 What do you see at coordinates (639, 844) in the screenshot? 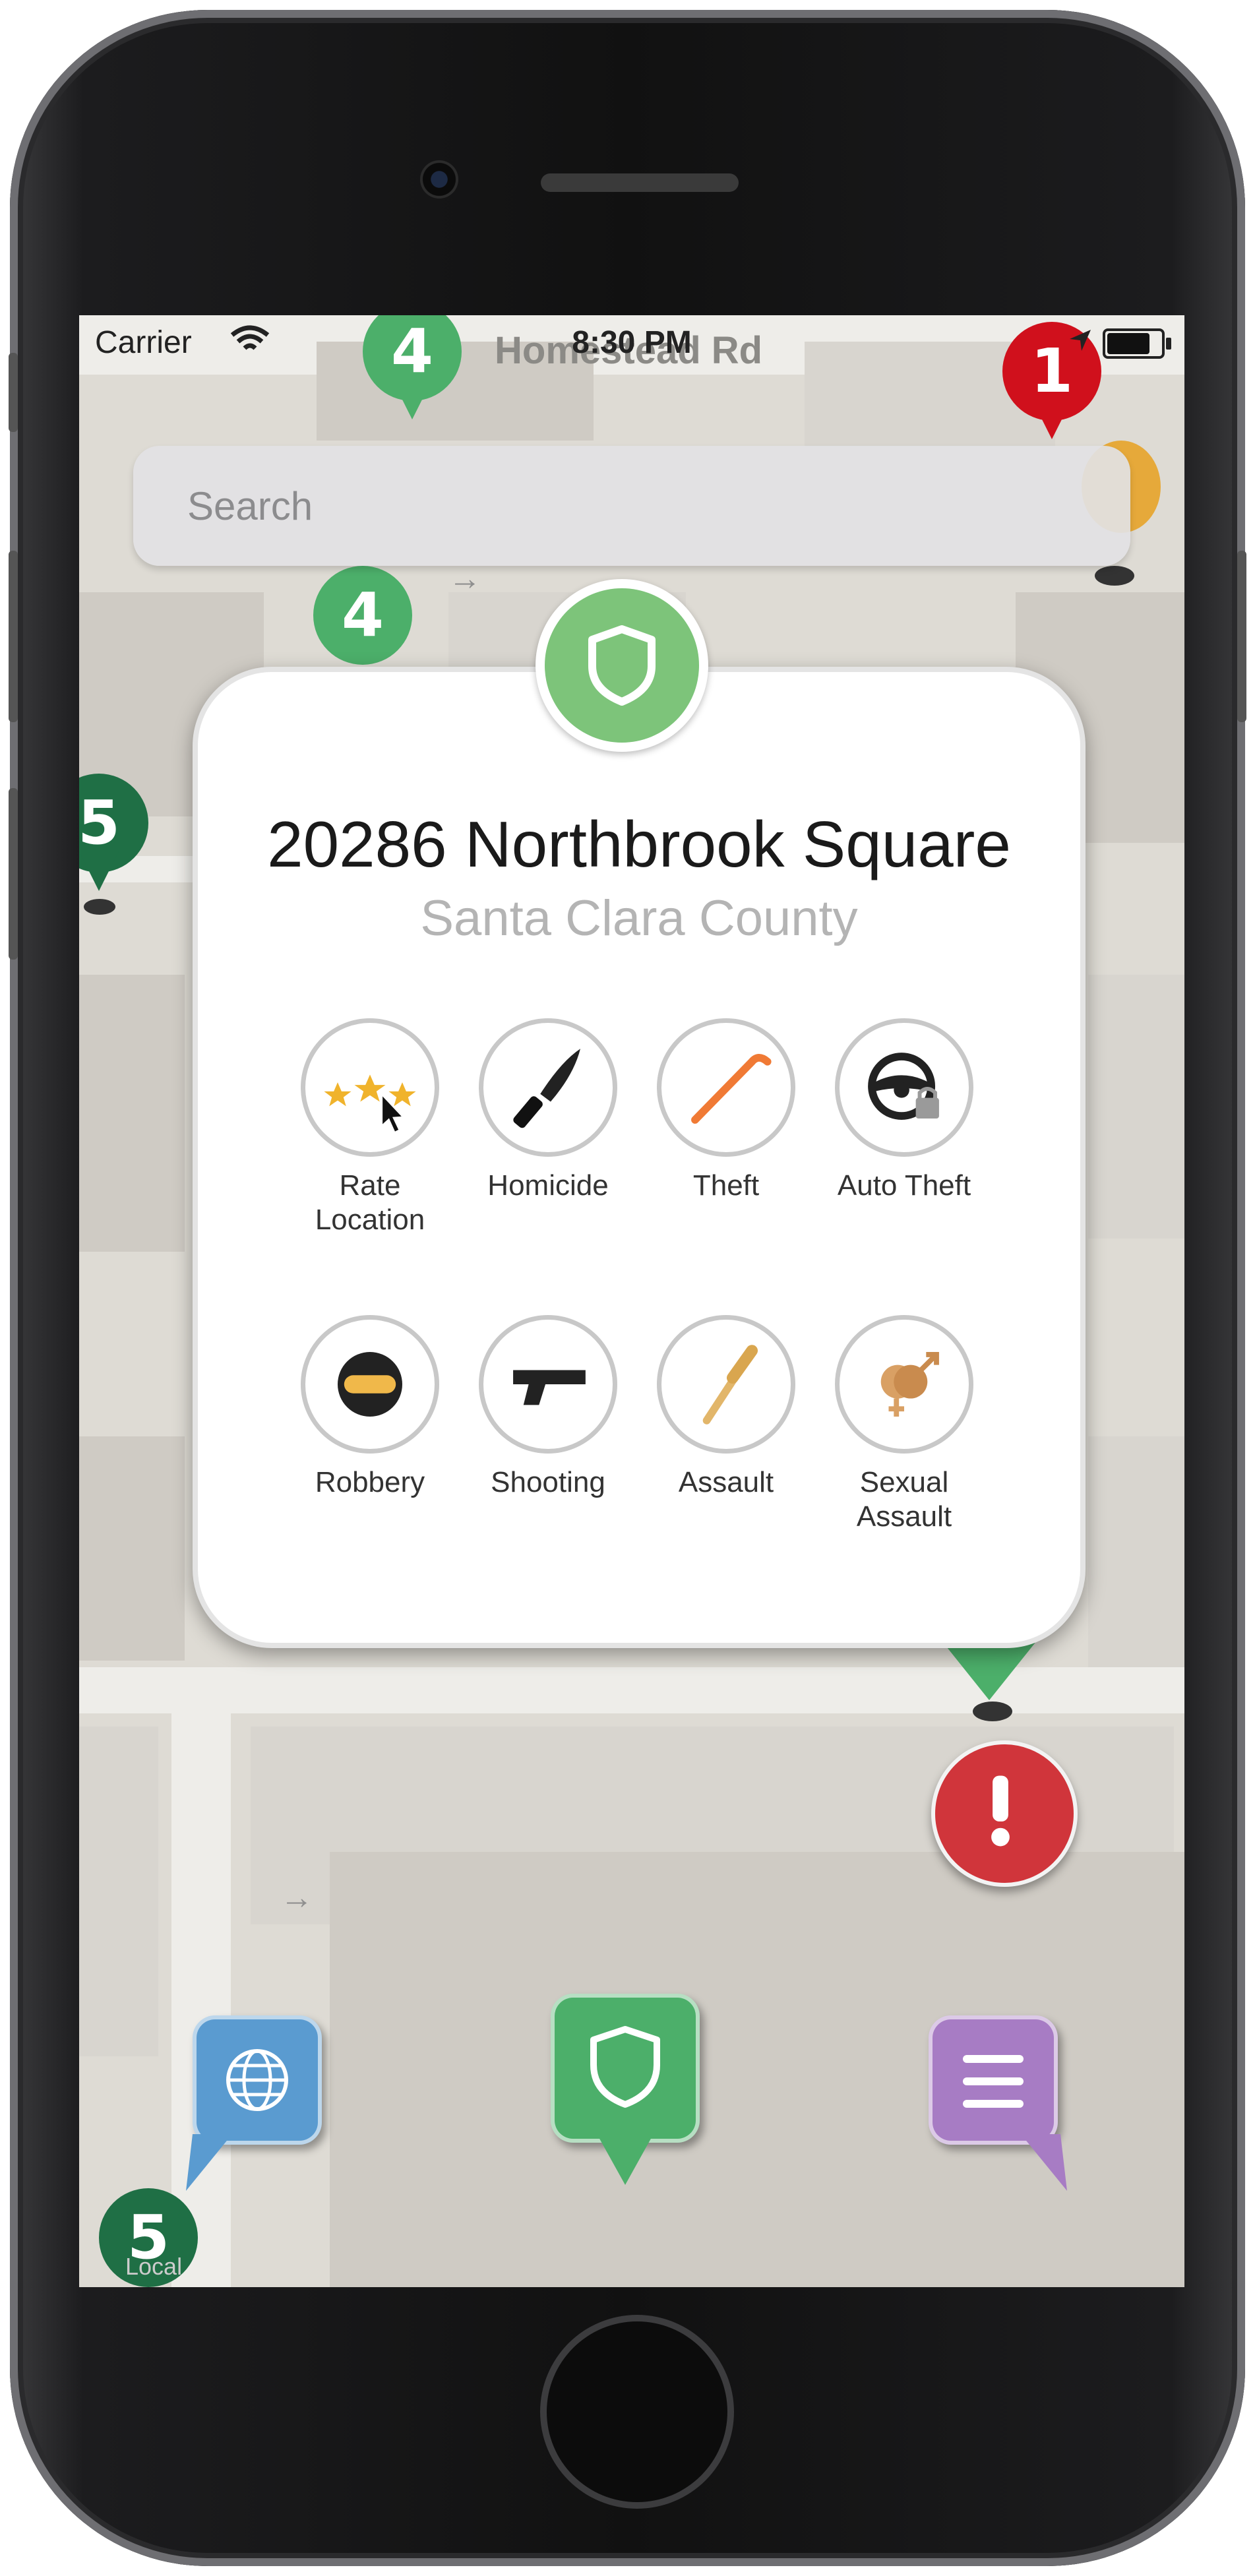
I see `address-title: 20286 Northbrook Square` at bounding box center [639, 844].